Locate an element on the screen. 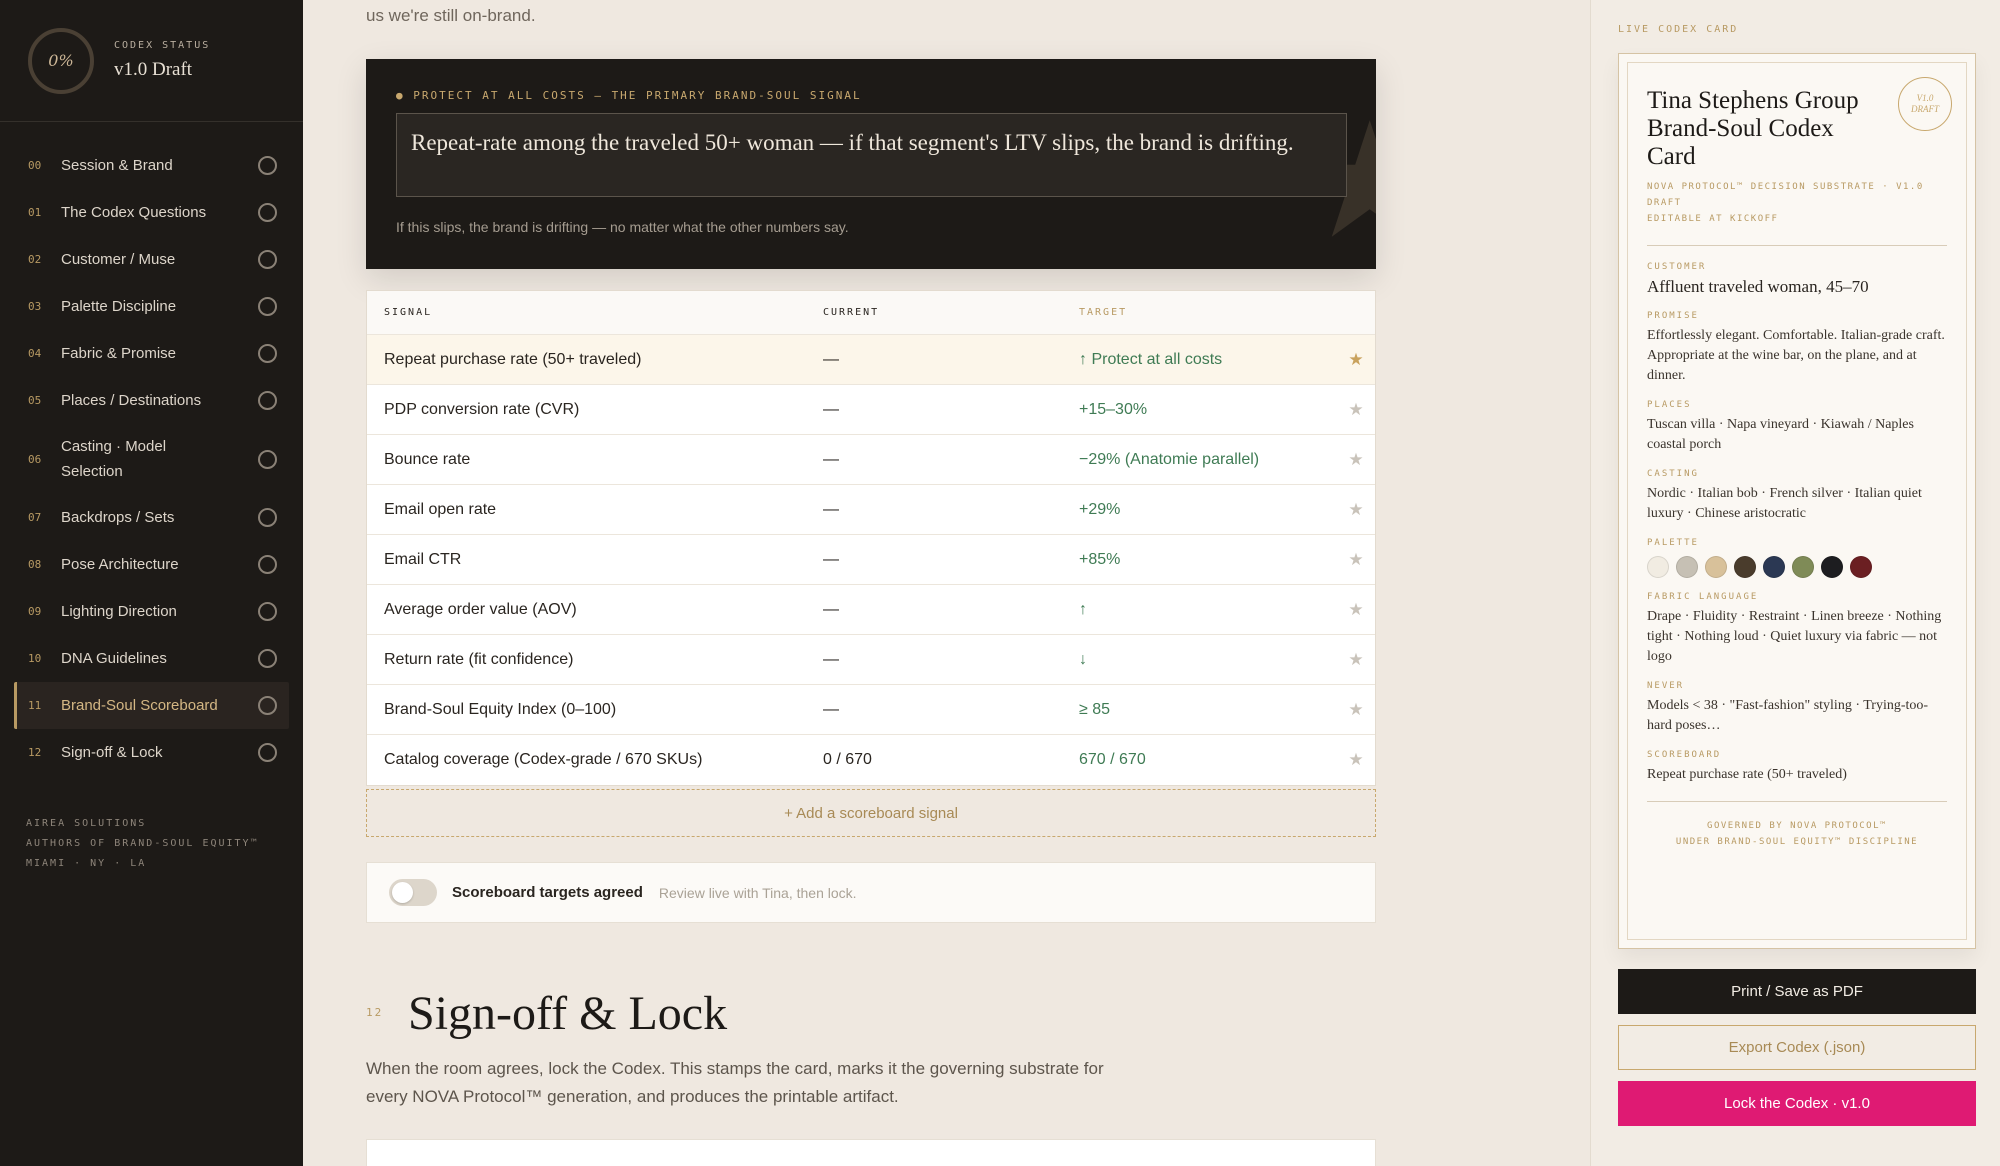  field-label: NEVER is located at coordinates (1666, 686).